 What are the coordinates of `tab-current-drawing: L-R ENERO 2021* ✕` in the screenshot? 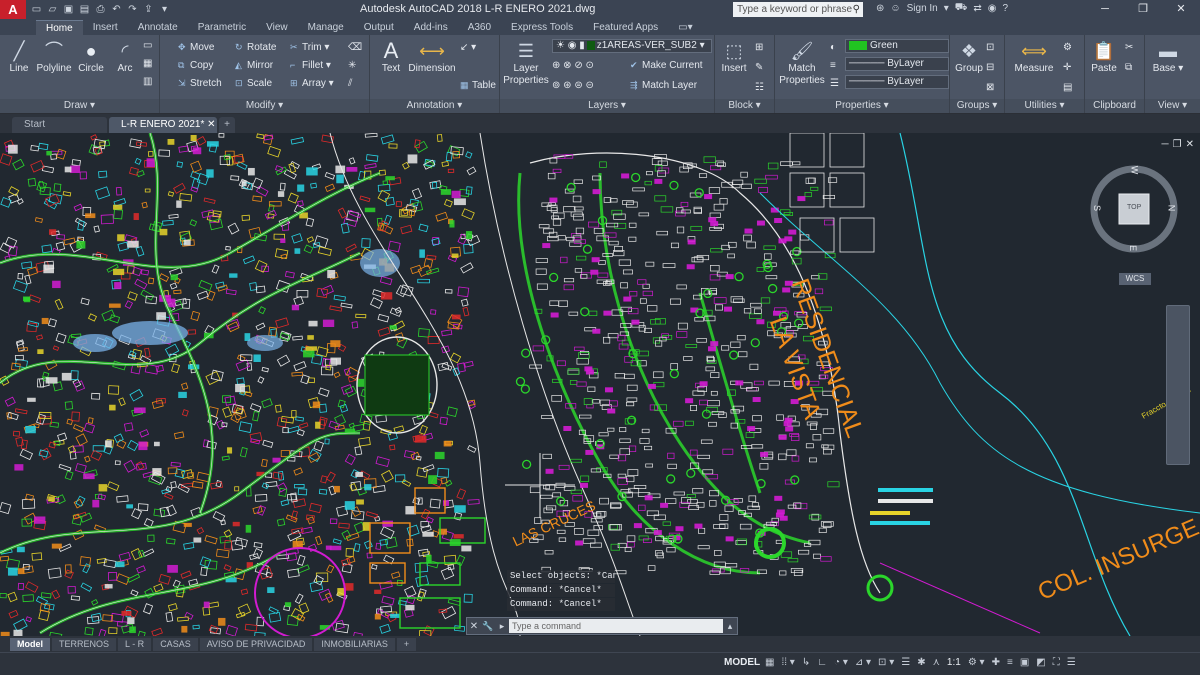 It's located at (163, 125).